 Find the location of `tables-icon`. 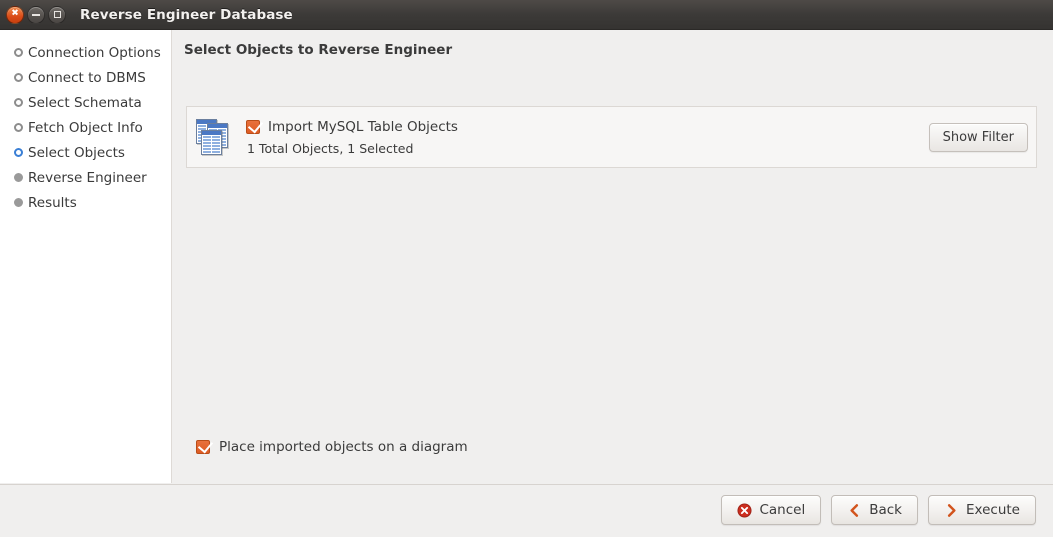

tables-icon is located at coordinates (213, 137).